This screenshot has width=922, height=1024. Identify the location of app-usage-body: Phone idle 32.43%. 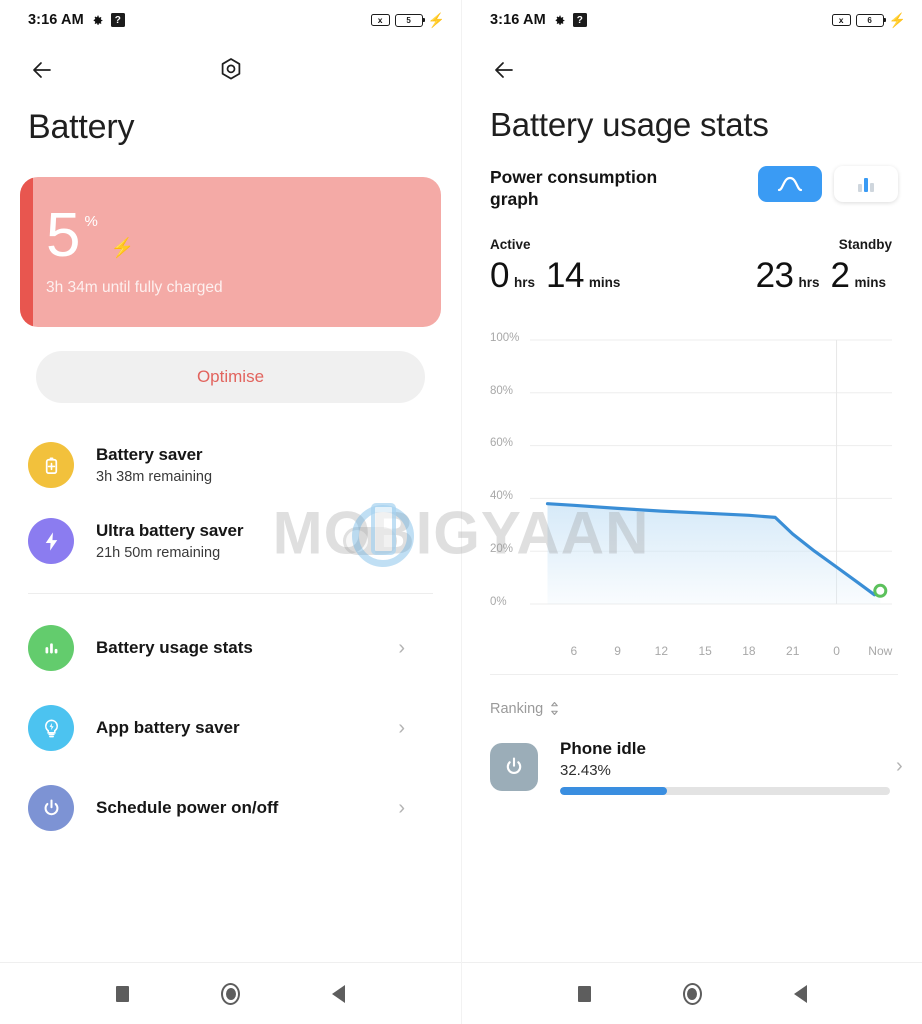
(725, 767).